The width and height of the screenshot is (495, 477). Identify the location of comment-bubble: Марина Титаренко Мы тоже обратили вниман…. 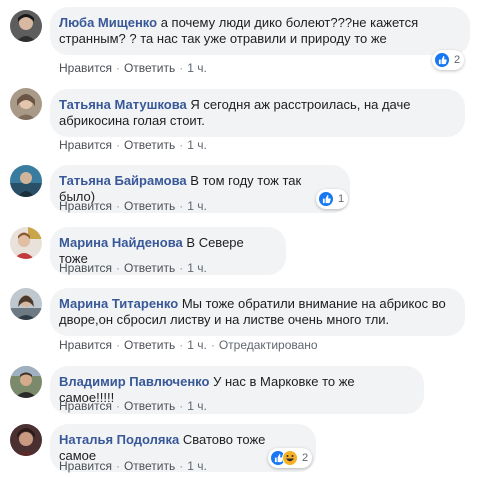
(257, 312).